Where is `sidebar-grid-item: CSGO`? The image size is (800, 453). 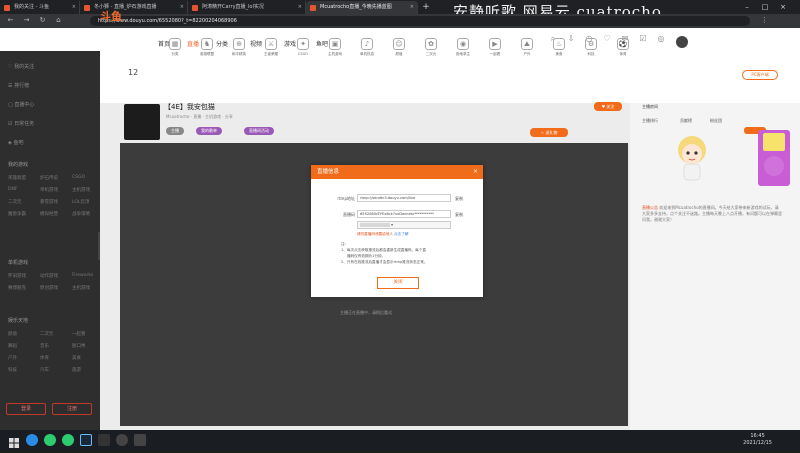 sidebar-grid-item: CSGO is located at coordinates (78, 177).